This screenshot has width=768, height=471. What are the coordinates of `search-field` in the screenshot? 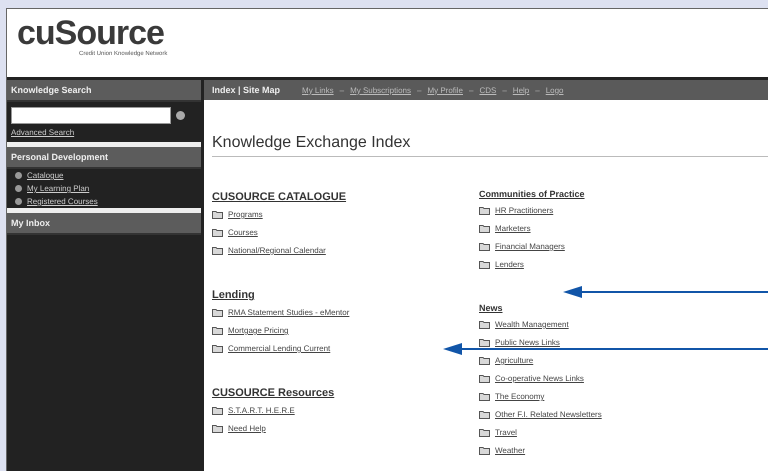 It's located at (91, 115).